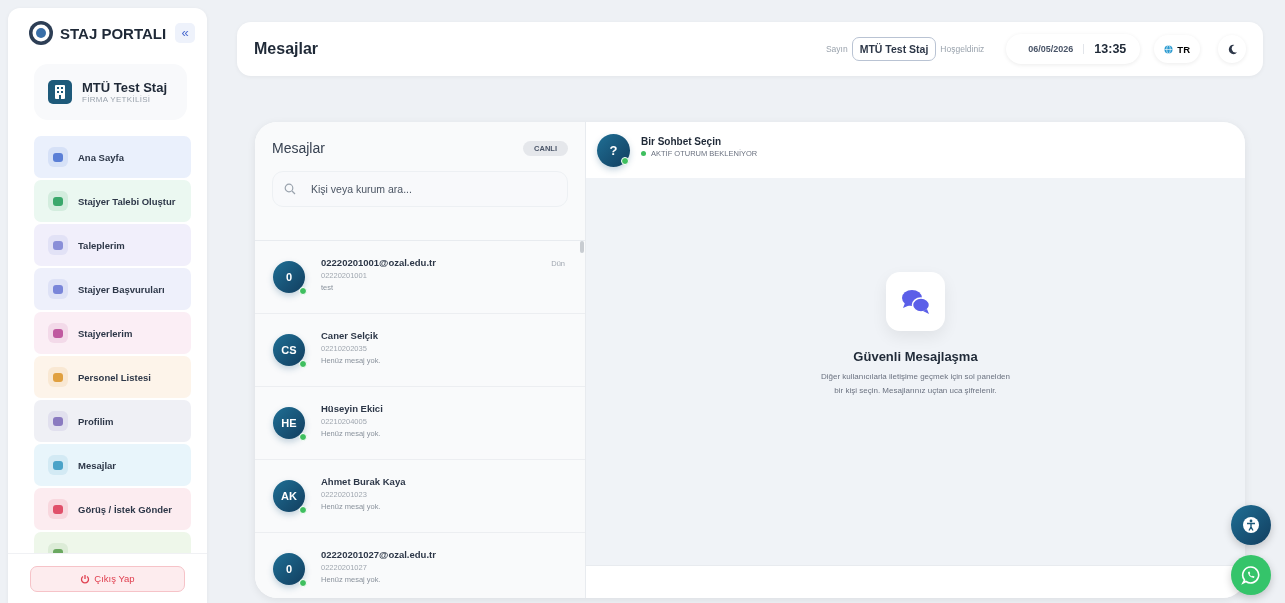  I want to click on menu-item: Stajyer Başvuruları, so click(112, 289).